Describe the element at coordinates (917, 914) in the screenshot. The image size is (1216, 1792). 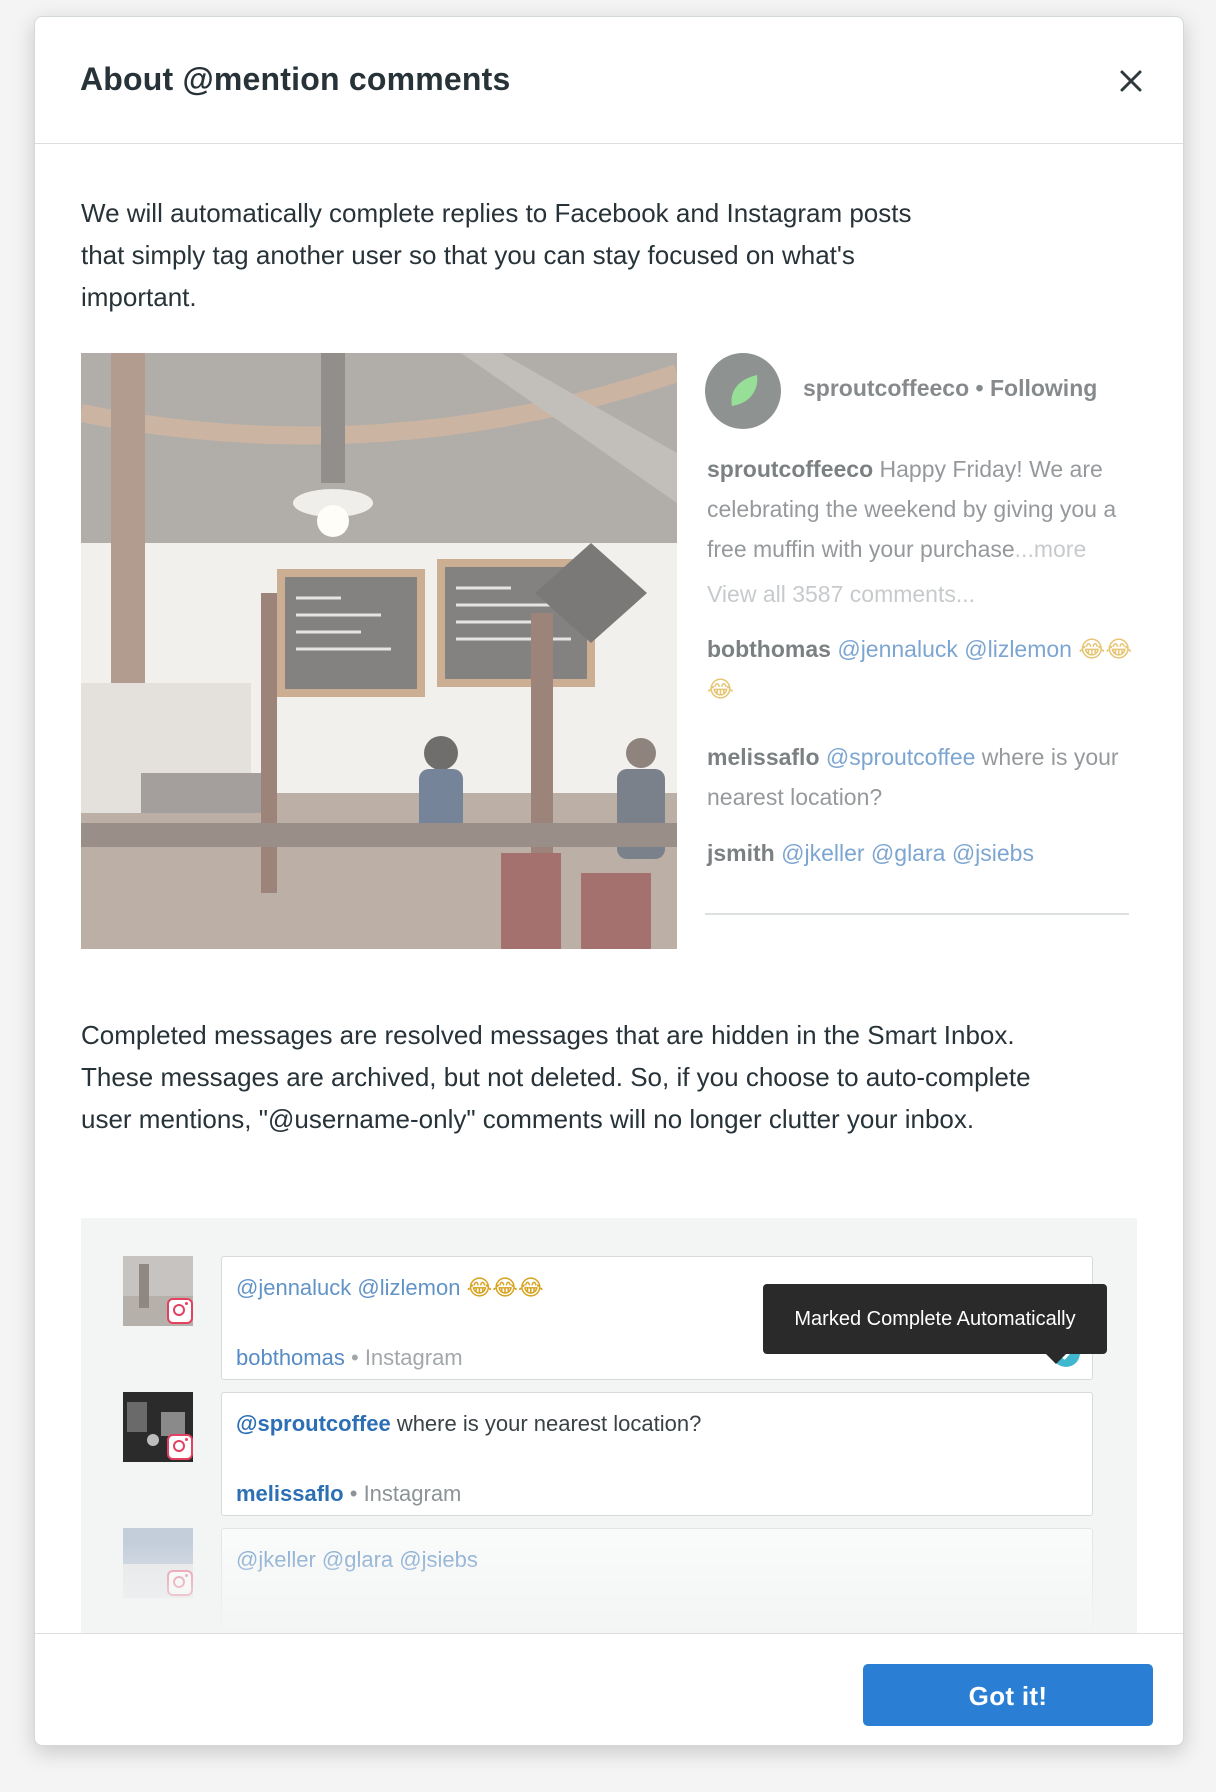
I see `divider` at that location.